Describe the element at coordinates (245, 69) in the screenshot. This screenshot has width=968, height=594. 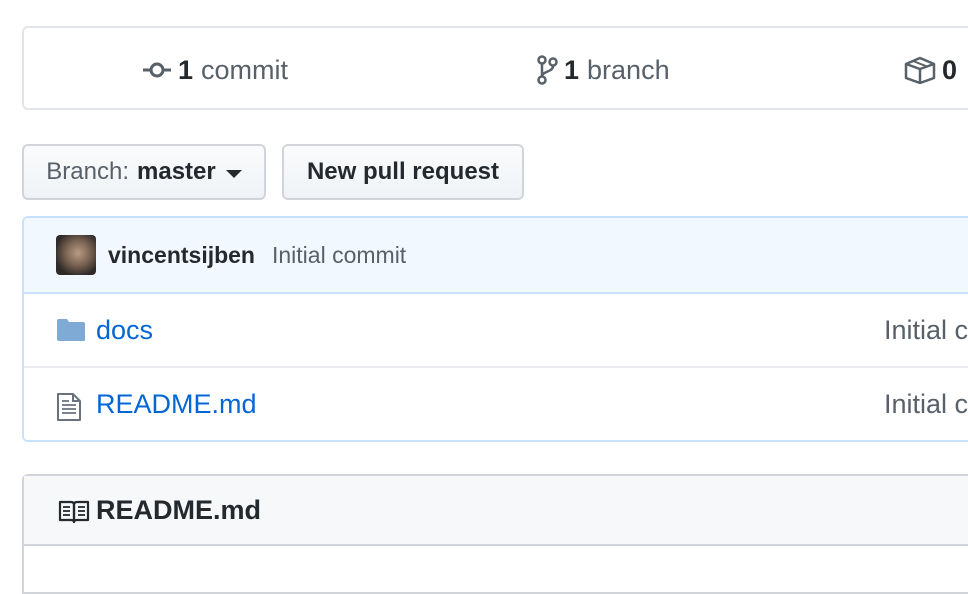
I see `commits-label: commit` at that location.